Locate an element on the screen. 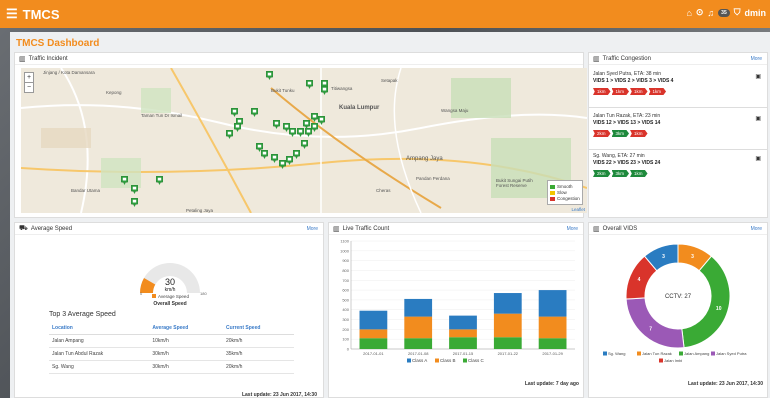 This screenshot has height=398, width=770. slice-label: 4 is located at coordinates (639, 280).